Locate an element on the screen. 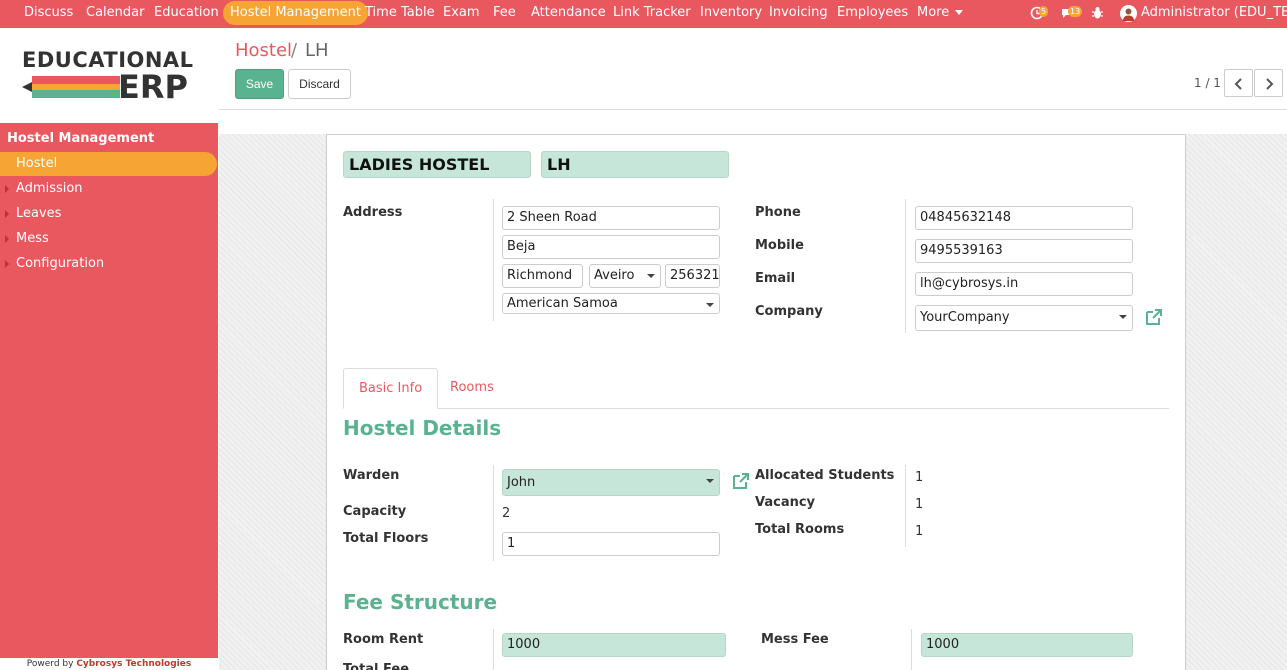  menu-calendar: Calendar is located at coordinates (115, 13).